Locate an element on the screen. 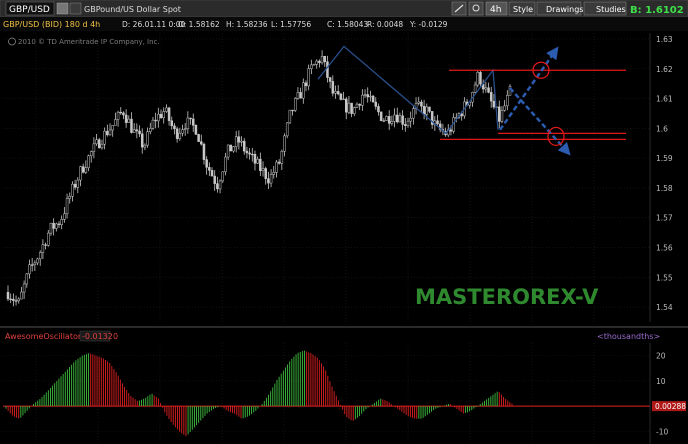 This screenshot has height=444, width=688. ao-tick-label: 10 is located at coordinates (661, 381).